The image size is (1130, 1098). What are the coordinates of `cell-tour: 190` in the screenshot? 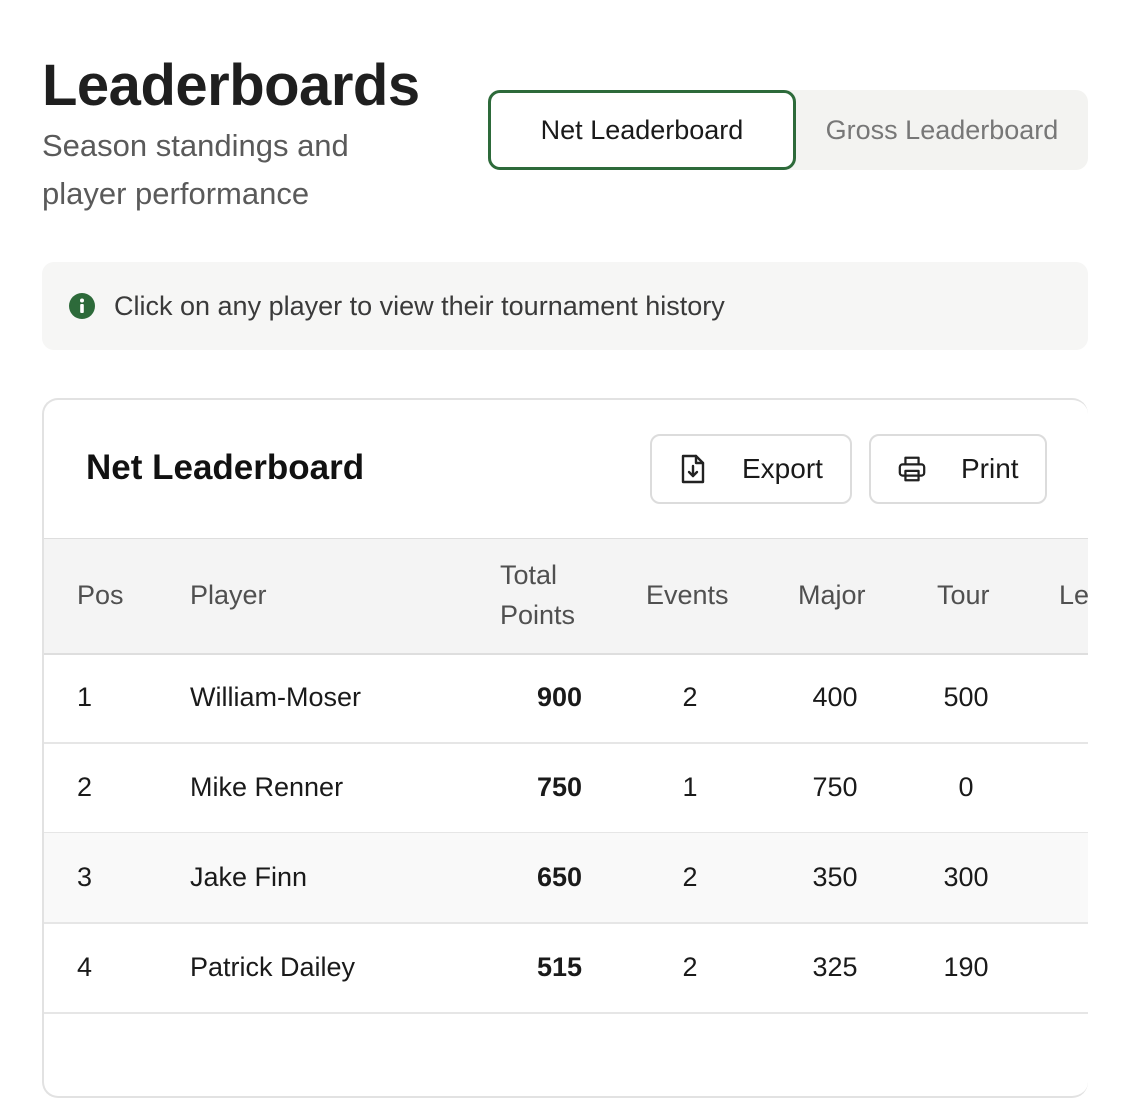 It's located at (966, 967).